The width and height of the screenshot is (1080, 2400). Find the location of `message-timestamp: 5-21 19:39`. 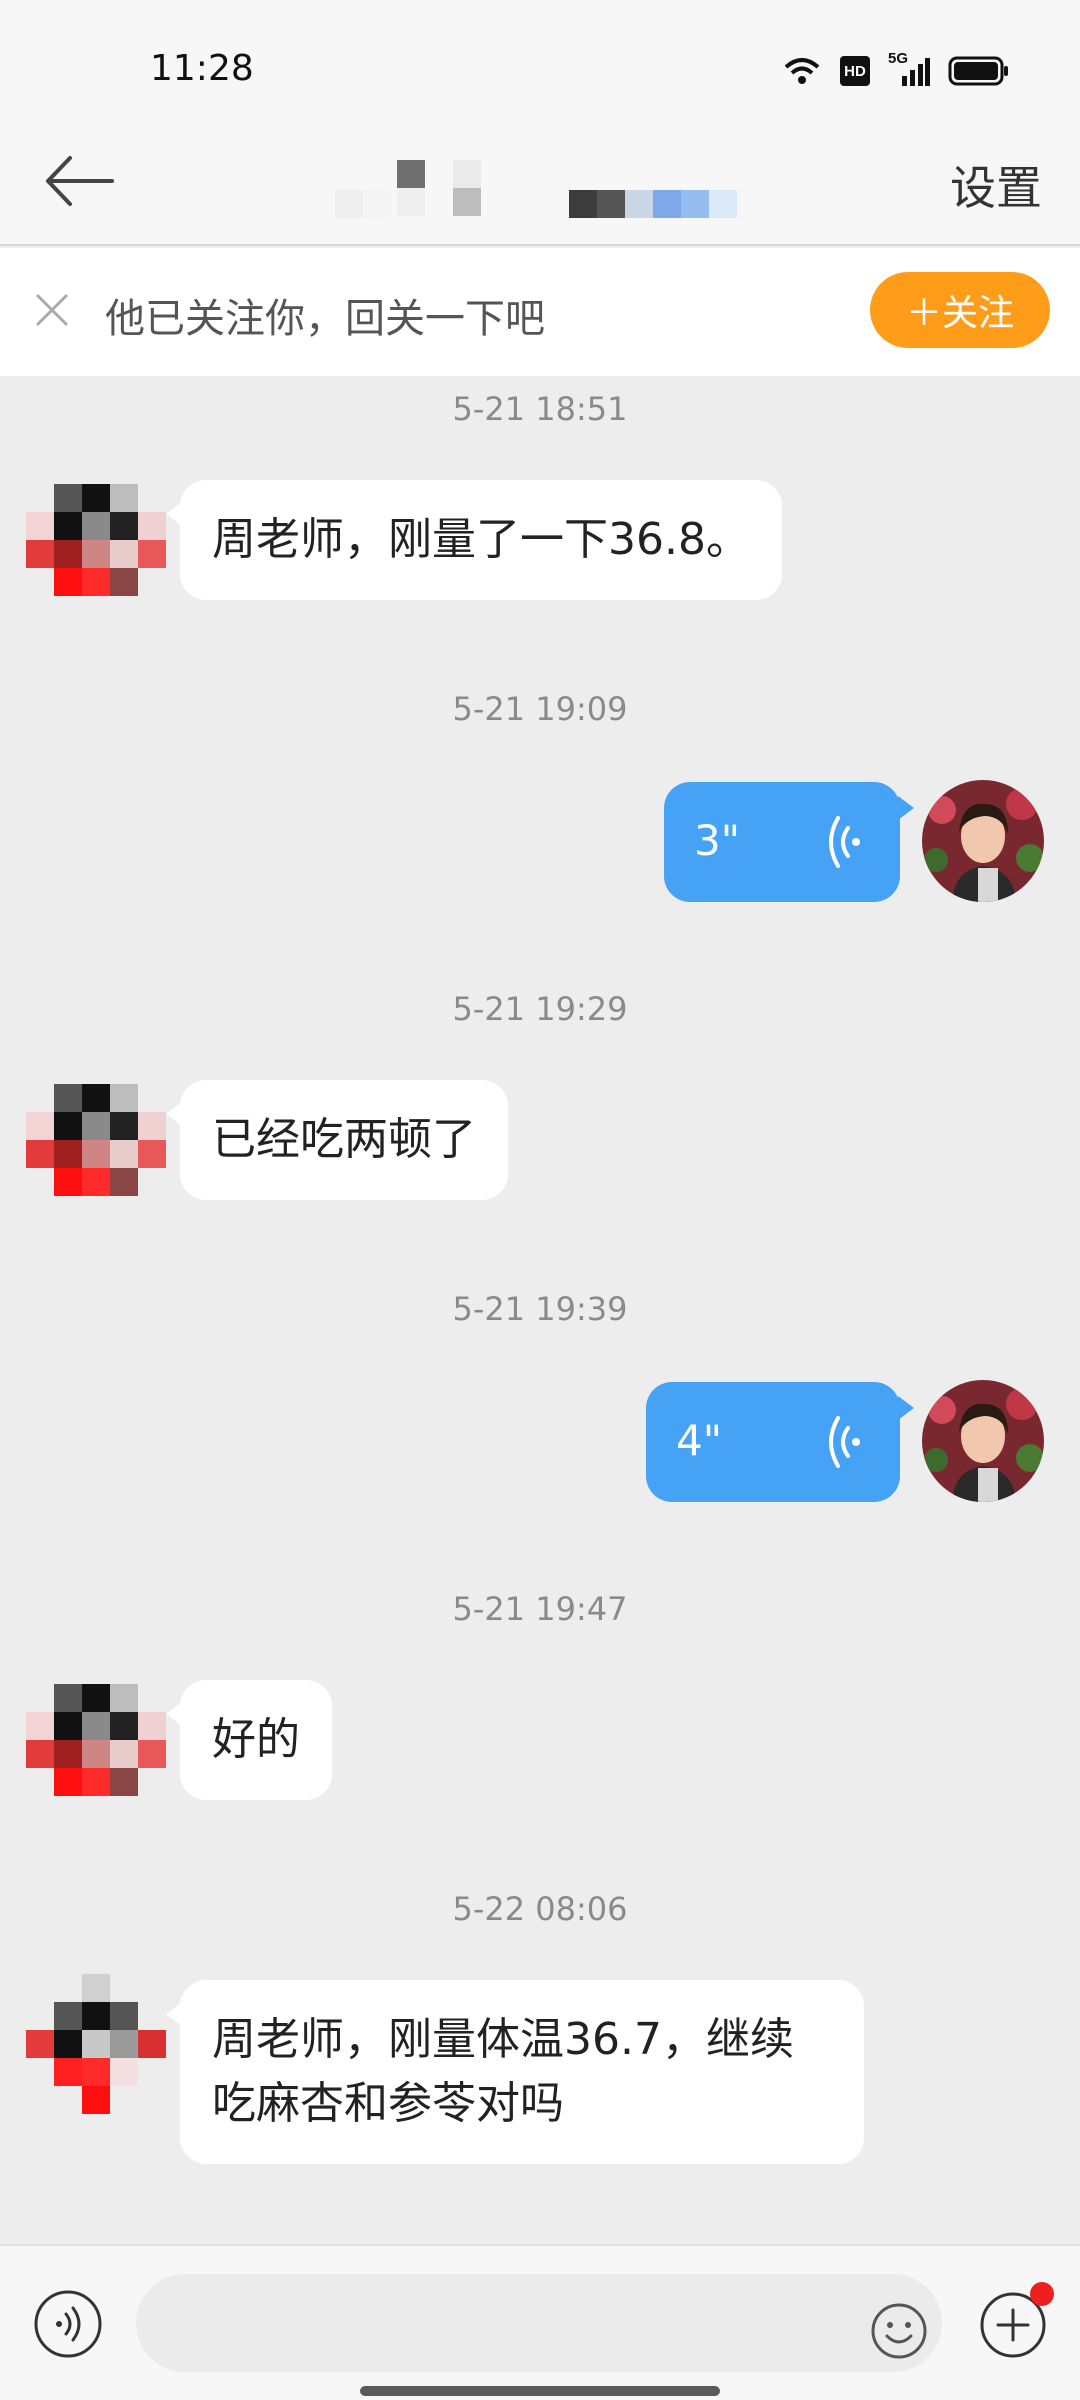

message-timestamp: 5-21 19:39 is located at coordinates (540, 1309).